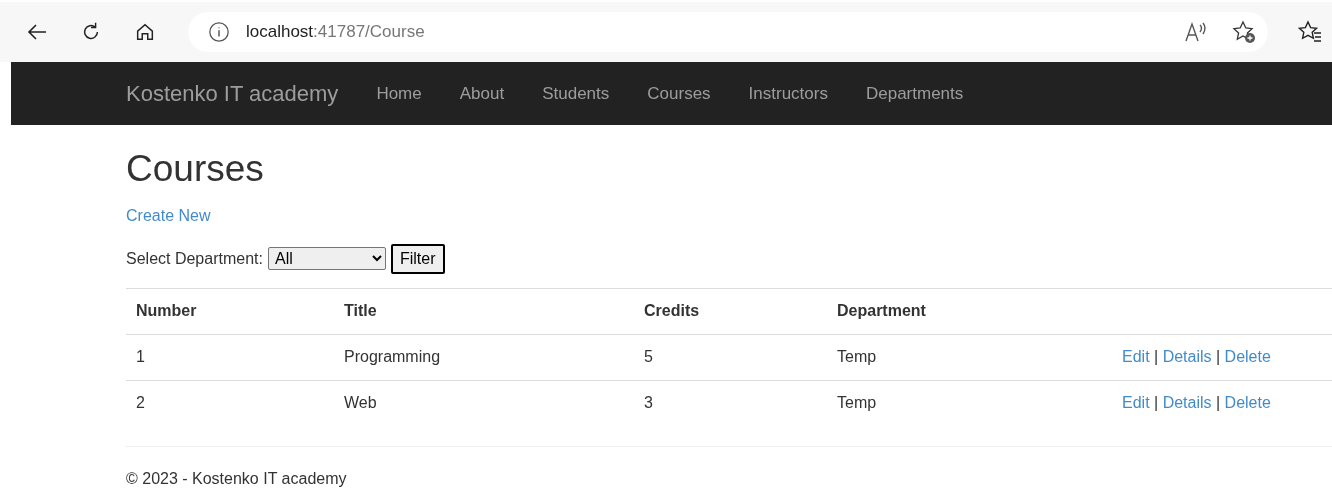 This screenshot has width=1332, height=492. What do you see at coordinates (576, 93) in the screenshot?
I see `nav-link: Students` at bounding box center [576, 93].